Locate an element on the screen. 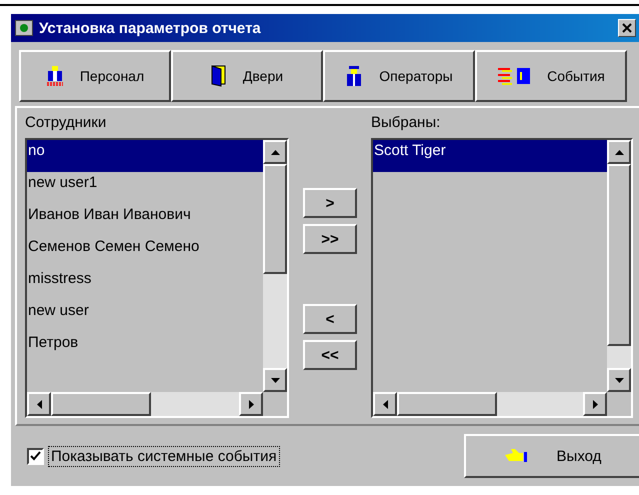 The height and width of the screenshot is (495, 639). toolbar-button: События is located at coordinates (551, 76).